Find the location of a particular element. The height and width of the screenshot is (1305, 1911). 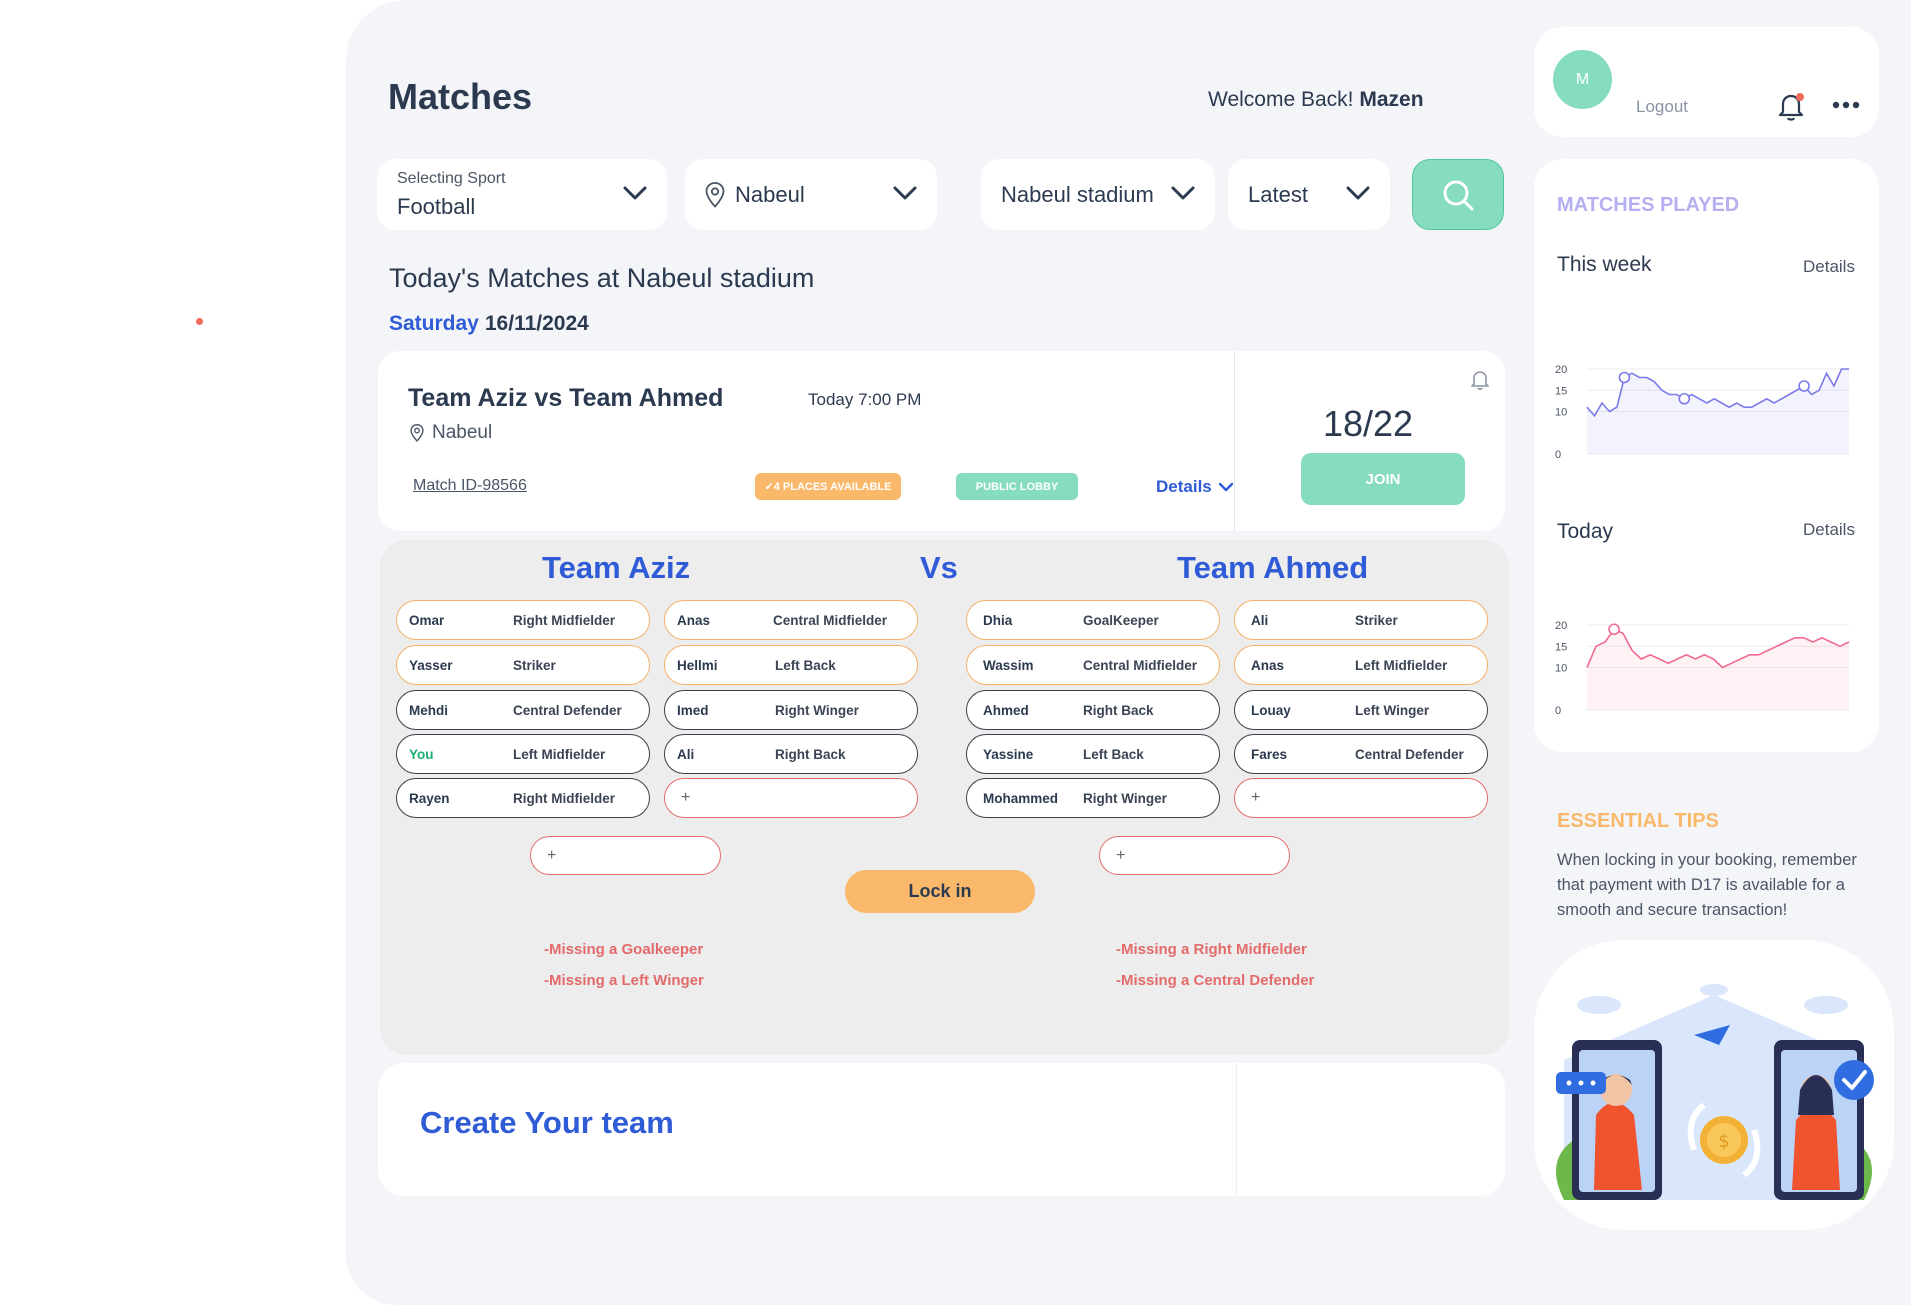

payment-illustration: $ is located at coordinates (1714, 1085).